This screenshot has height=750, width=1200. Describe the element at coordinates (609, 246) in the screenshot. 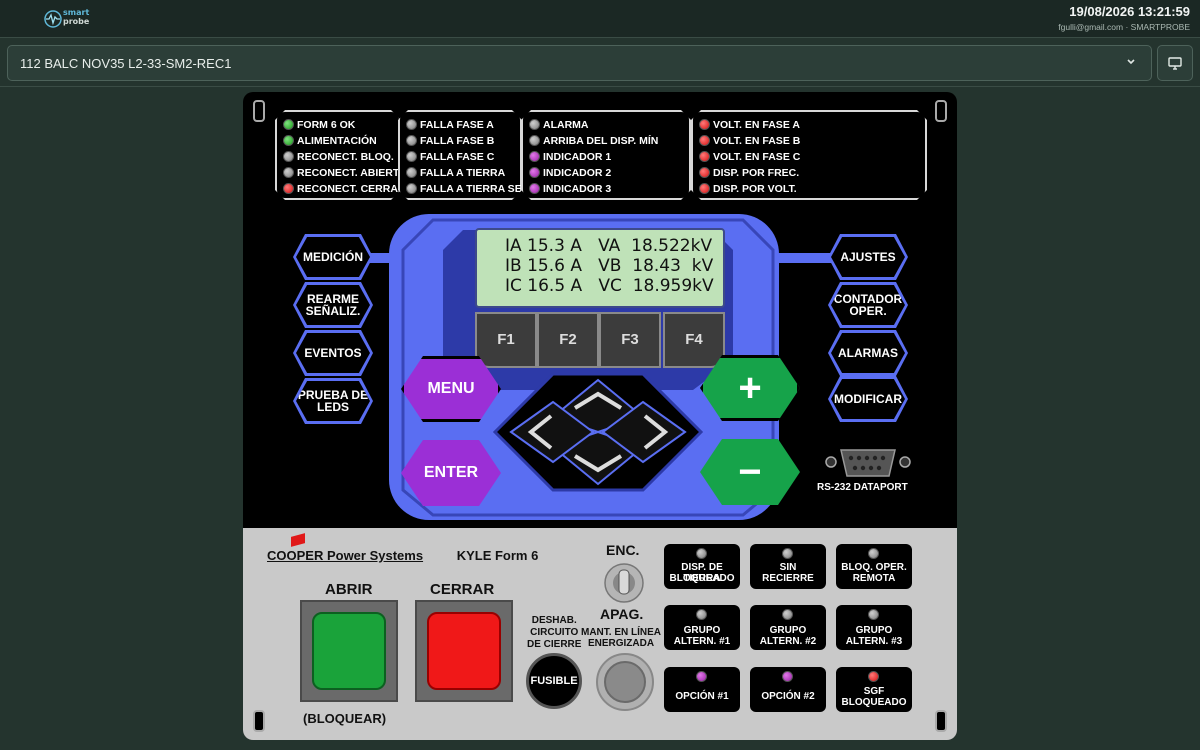

I see `lcd-line-1: IA 15.3 A VA 18.522kV` at that location.